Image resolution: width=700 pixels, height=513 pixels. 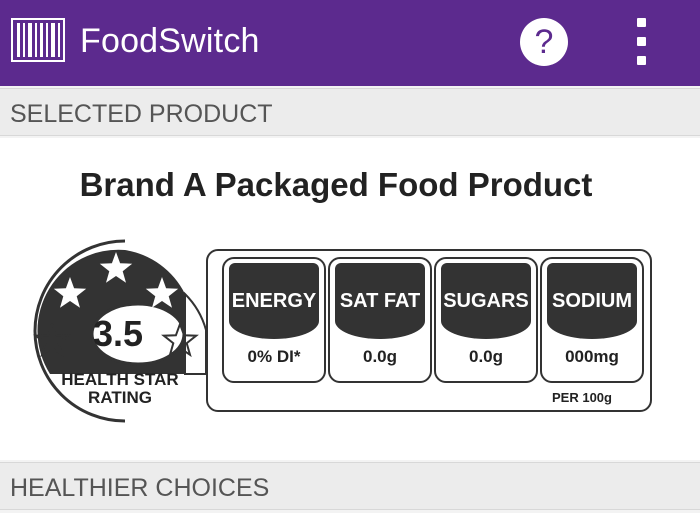 I want to click on nutrient-name: SUGARS, so click(x=486, y=301).